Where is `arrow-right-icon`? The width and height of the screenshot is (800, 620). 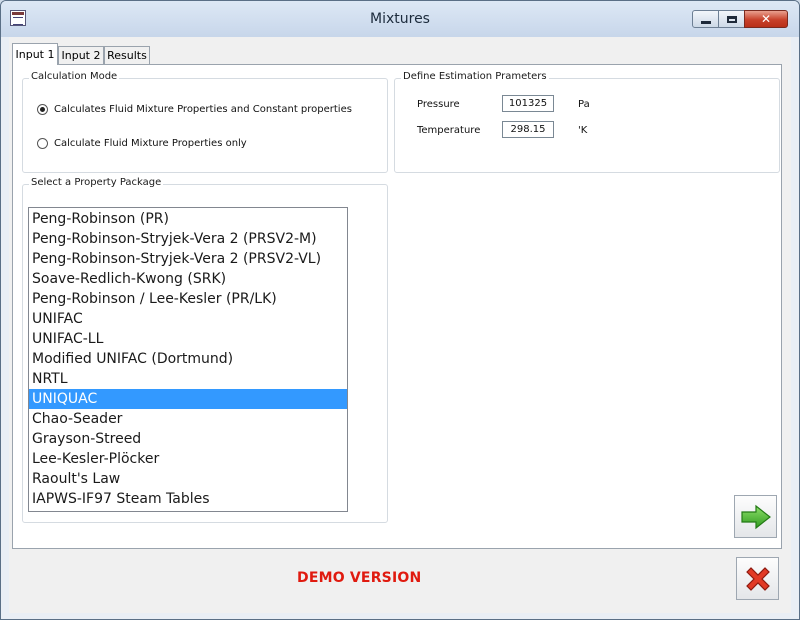 arrow-right-icon is located at coordinates (755, 516).